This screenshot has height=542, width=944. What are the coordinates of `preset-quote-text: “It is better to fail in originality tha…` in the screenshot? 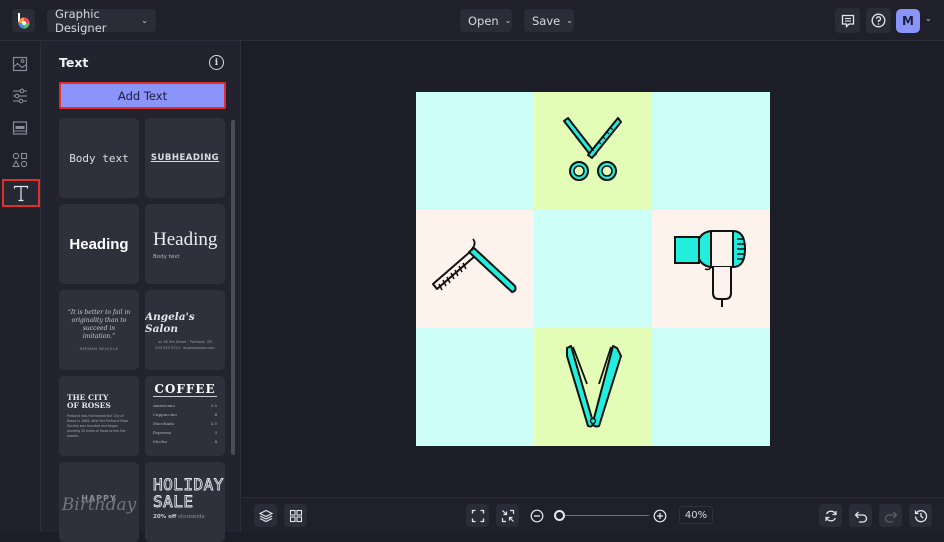 It's located at (99, 324).